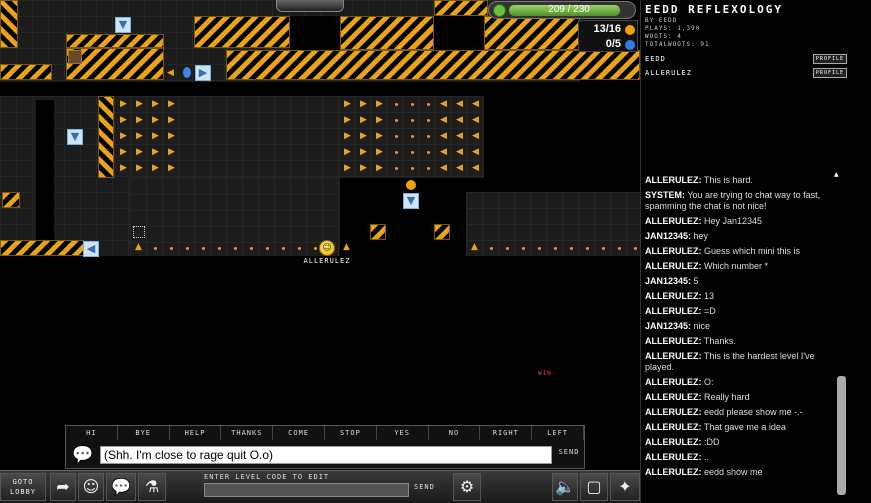 This screenshot has height=503, width=871. What do you see at coordinates (727, 397) in the screenshot?
I see `chat-text: Really hard` at bounding box center [727, 397].